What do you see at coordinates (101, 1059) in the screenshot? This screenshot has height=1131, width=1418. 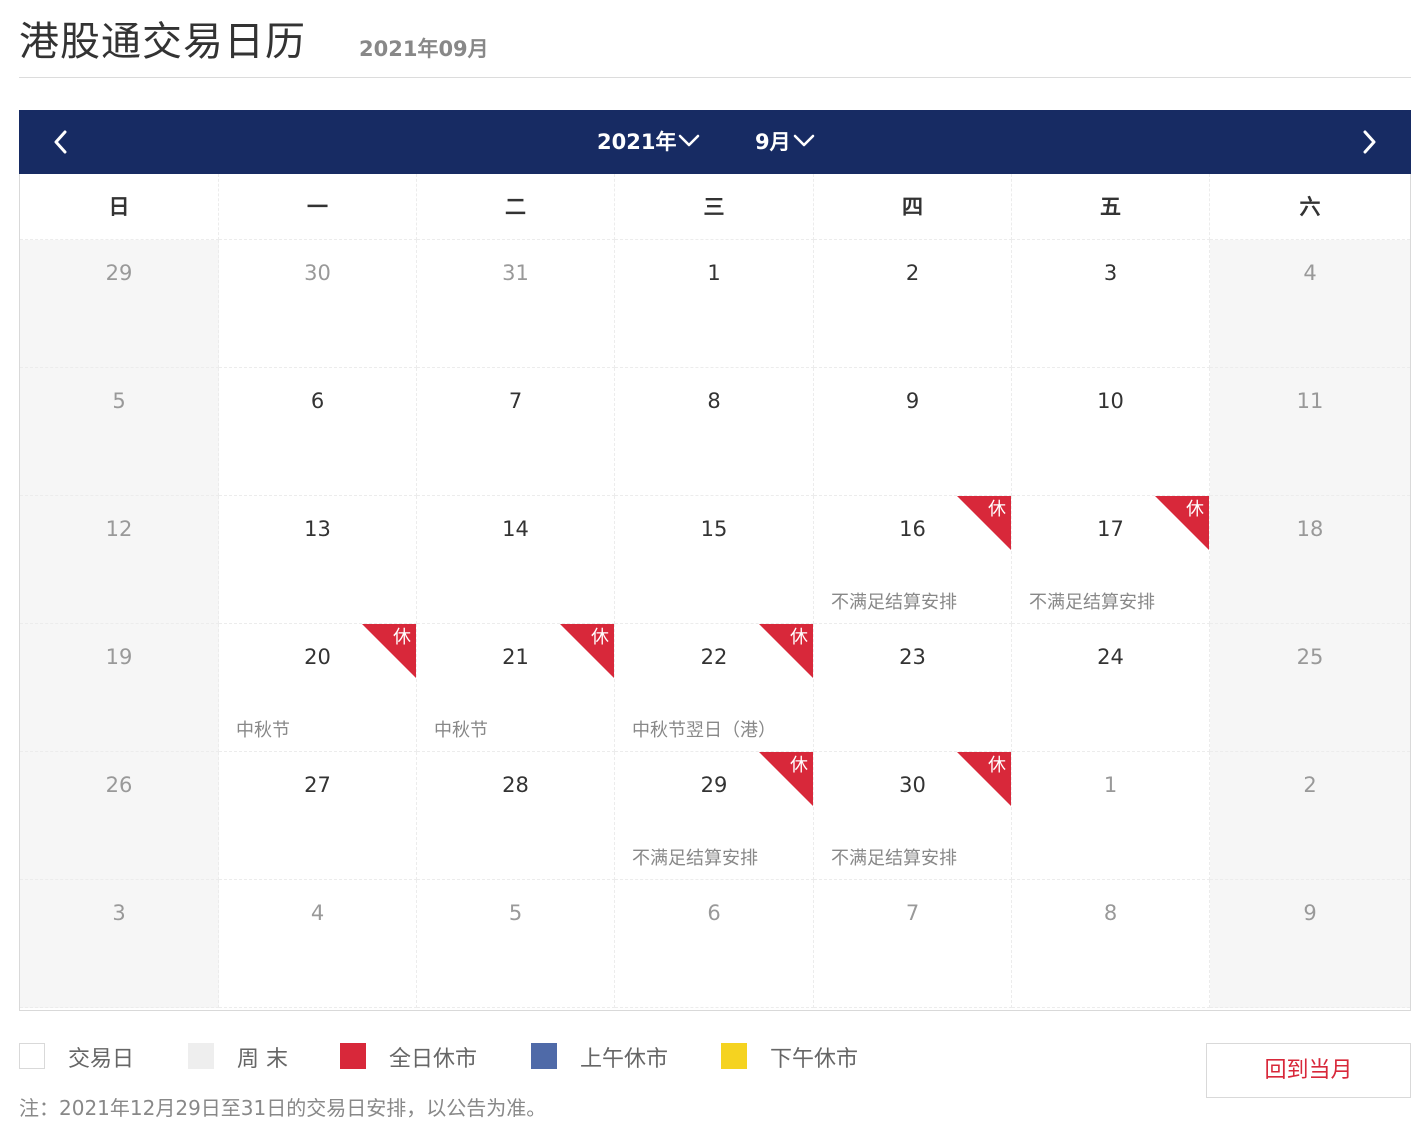 I see `legend-label: 交易日` at bounding box center [101, 1059].